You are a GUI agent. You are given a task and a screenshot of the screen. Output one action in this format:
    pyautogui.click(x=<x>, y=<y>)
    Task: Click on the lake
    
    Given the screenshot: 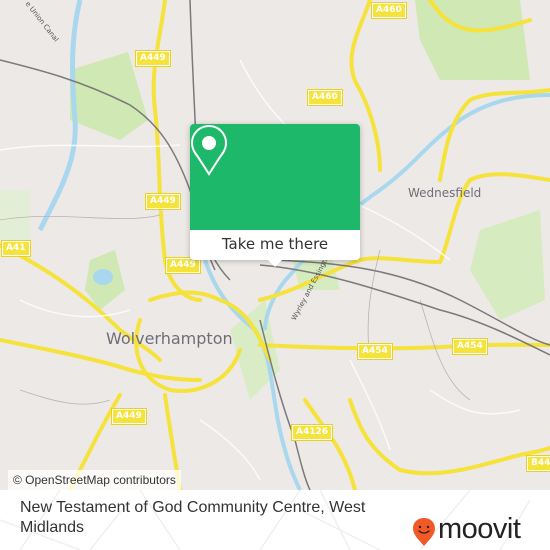 What is the action you would take?
    pyautogui.click(x=103, y=277)
    